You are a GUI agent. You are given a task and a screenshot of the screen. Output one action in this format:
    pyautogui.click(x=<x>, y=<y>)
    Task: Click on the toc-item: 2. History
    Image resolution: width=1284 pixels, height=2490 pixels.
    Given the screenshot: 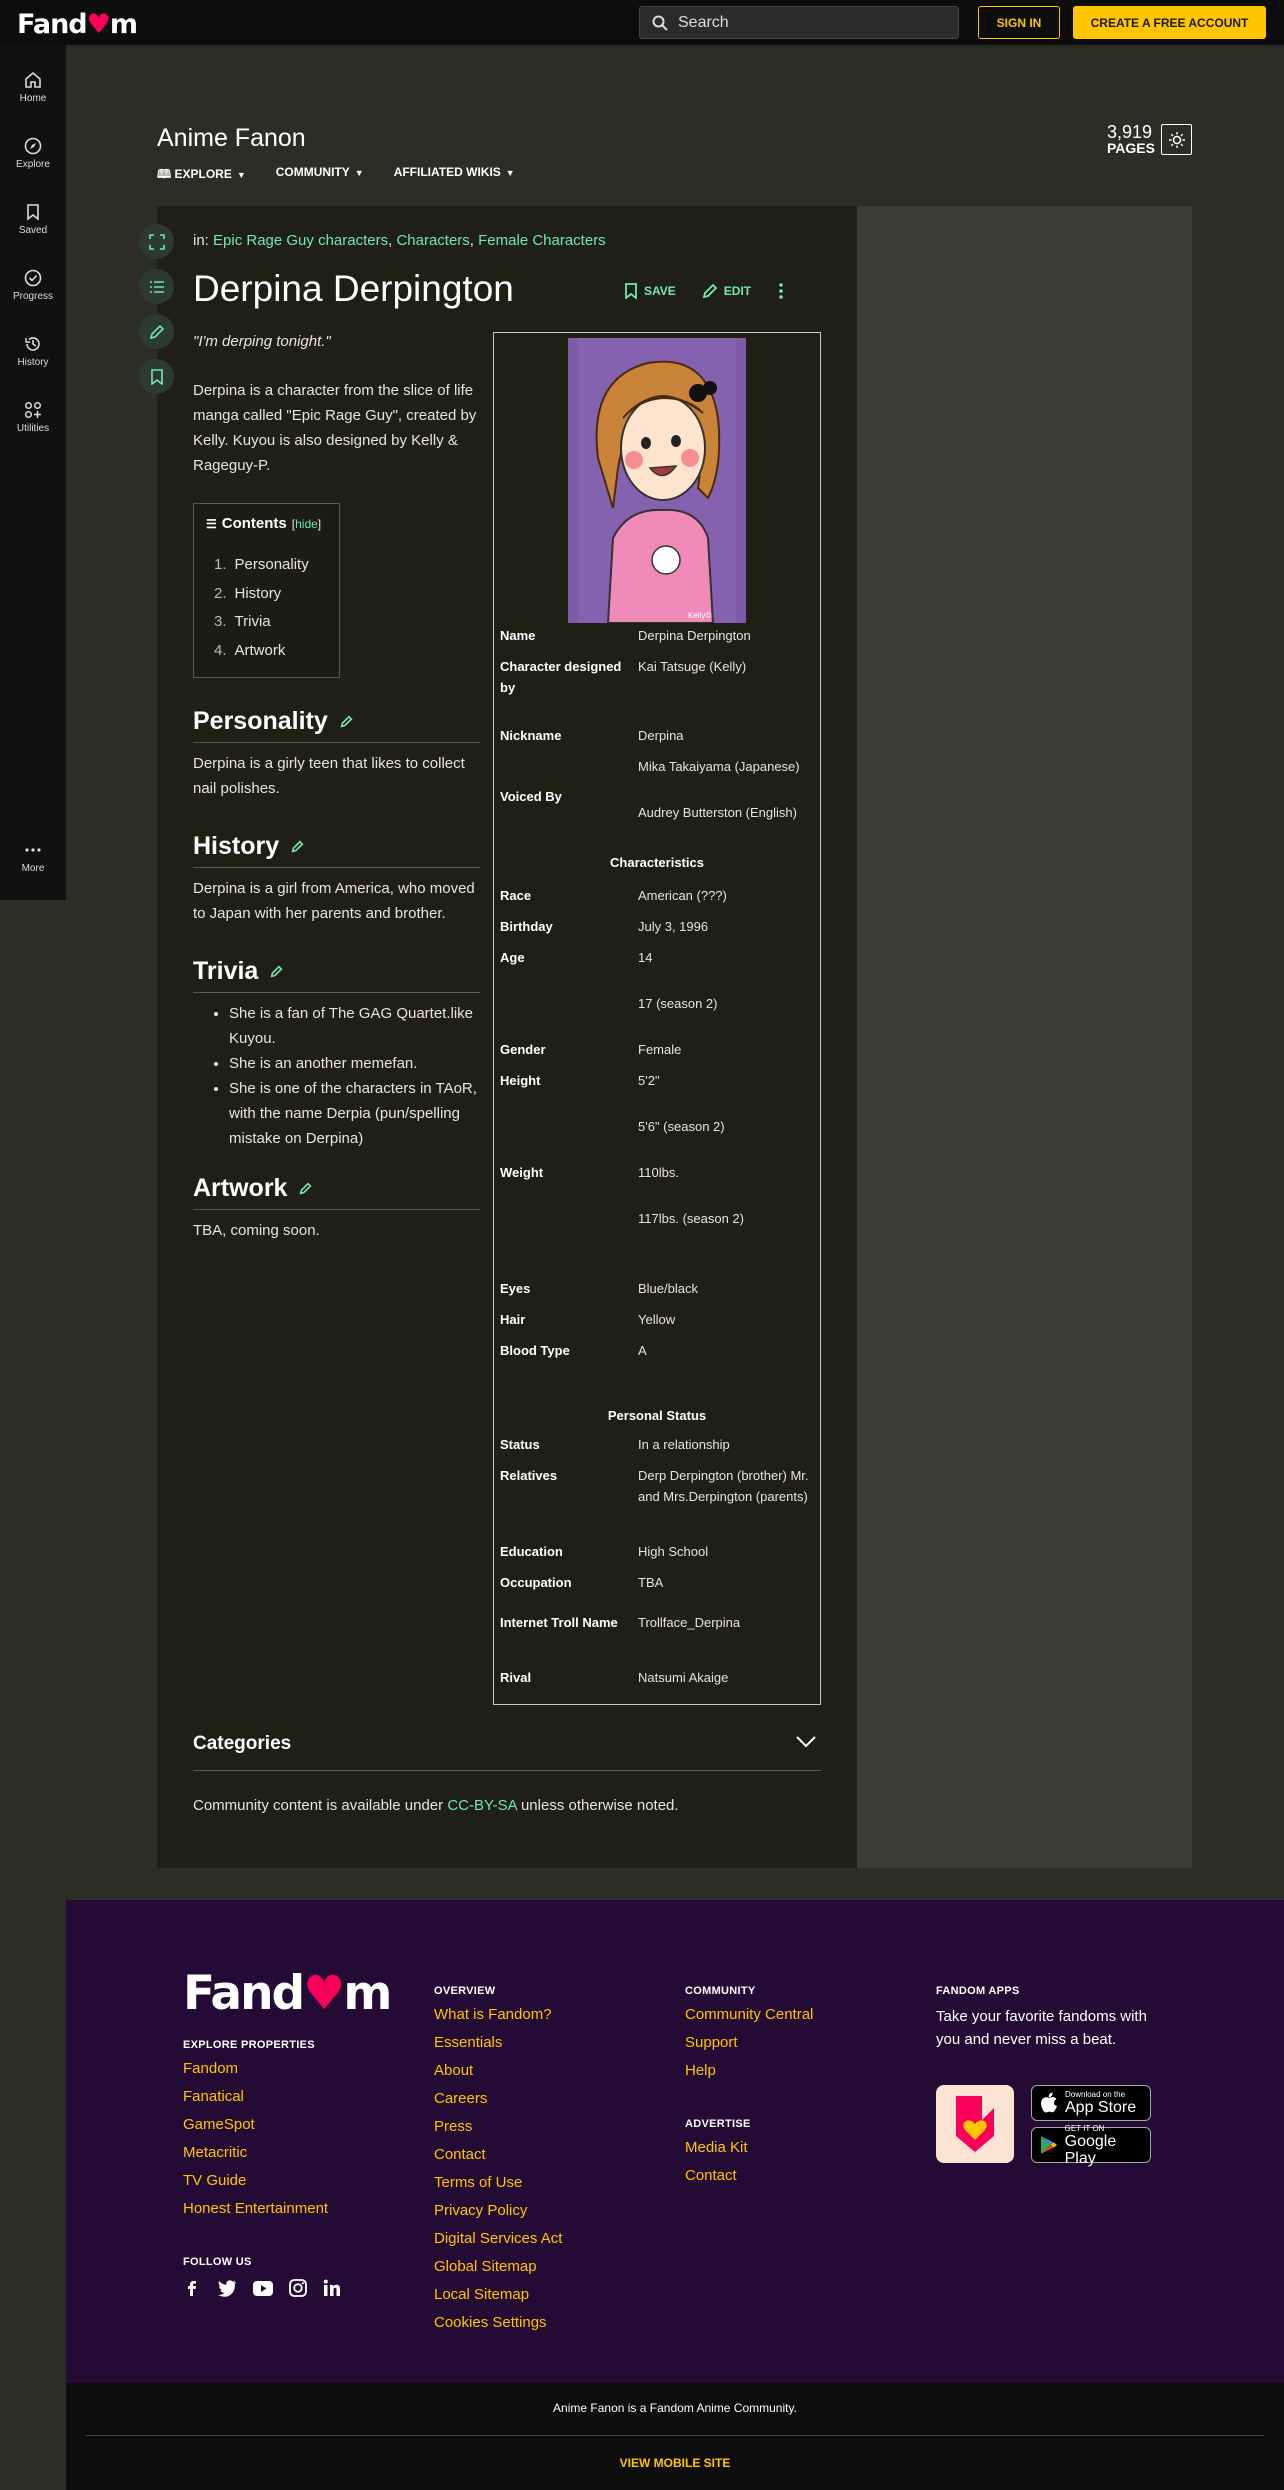 What is the action you would take?
    pyautogui.click(x=261, y=599)
    